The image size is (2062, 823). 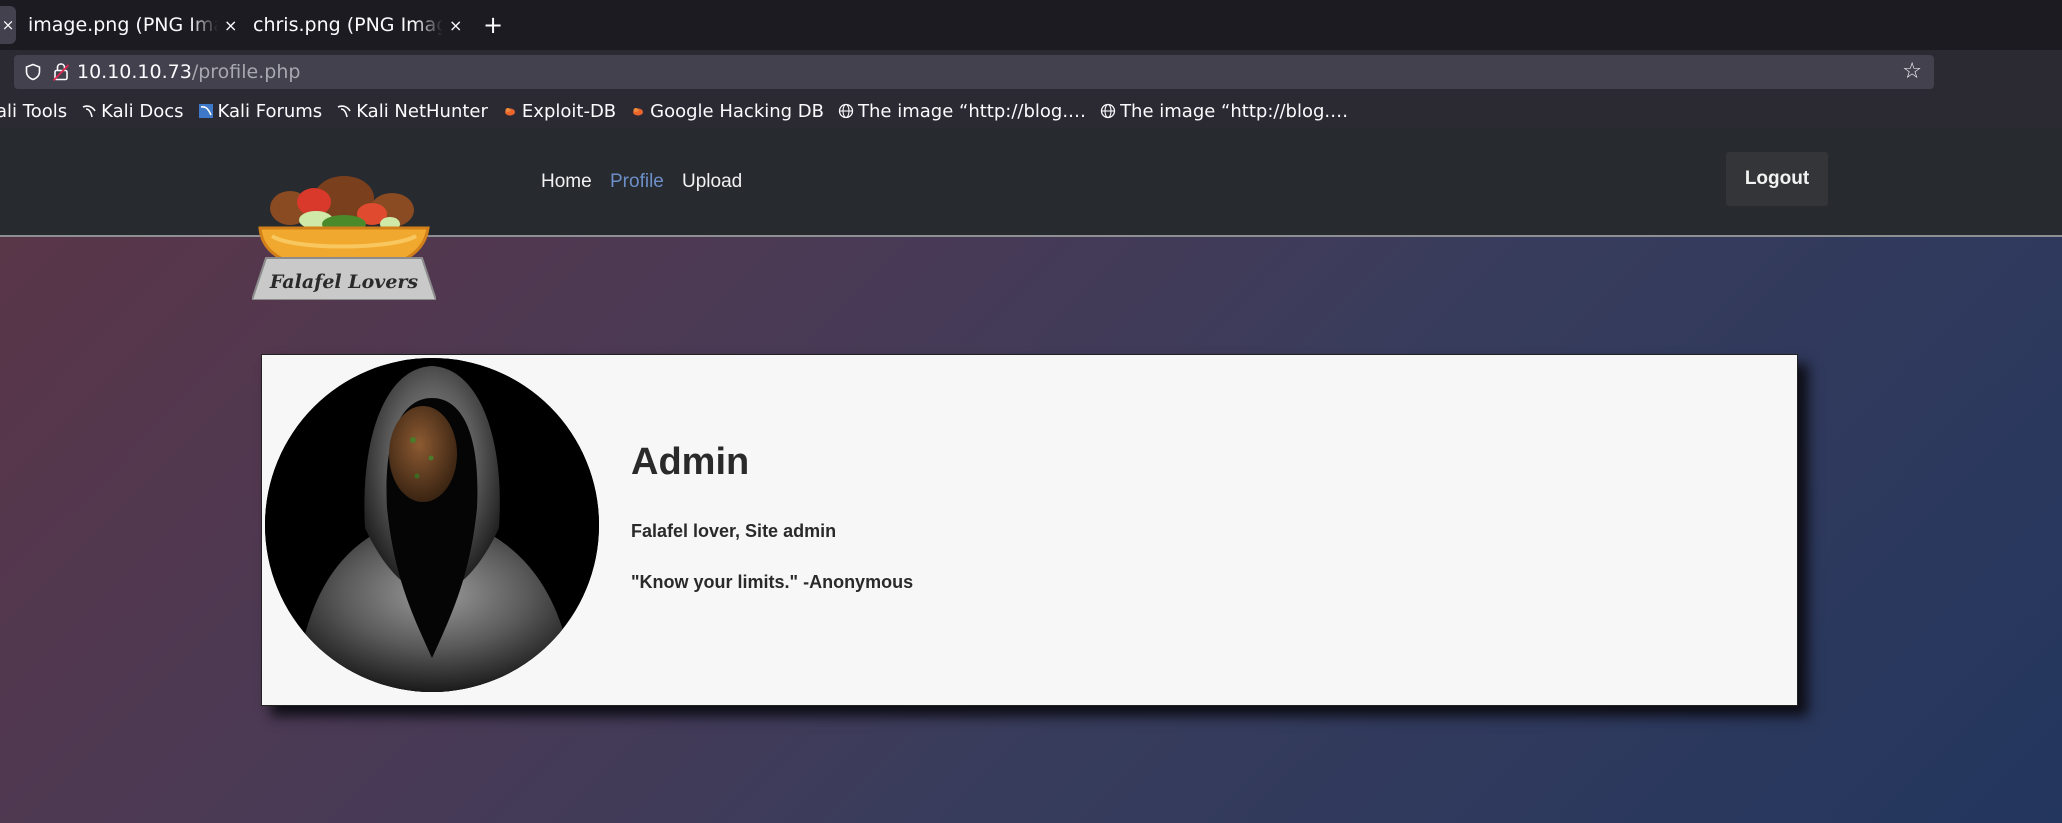 What do you see at coordinates (974, 72) in the screenshot?
I see `address-bar: 10.10.10.73/profile.php ☆` at bounding box center [974, 72].